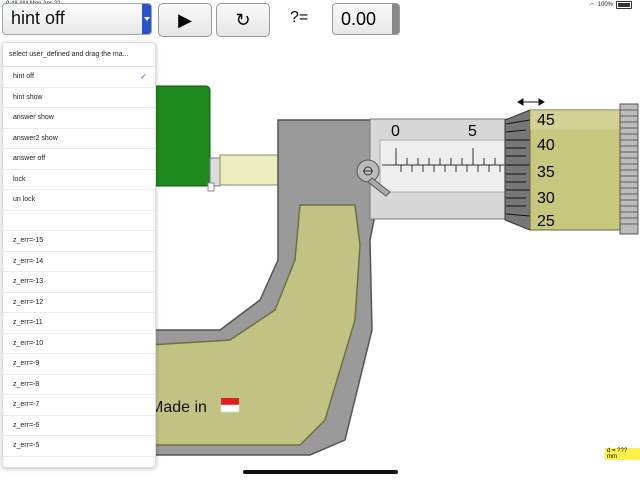  What do you see at coordinates (546, 145) in the screenshot?
I see `thimble-label-40: 40` at bounding box center [546, 145].